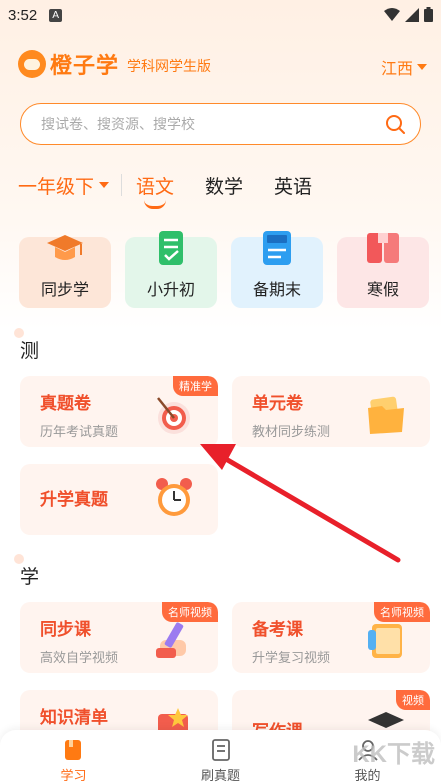 The width and height of the screenshot is (441, 784). I want to click on book-icon, so click(383, 248).